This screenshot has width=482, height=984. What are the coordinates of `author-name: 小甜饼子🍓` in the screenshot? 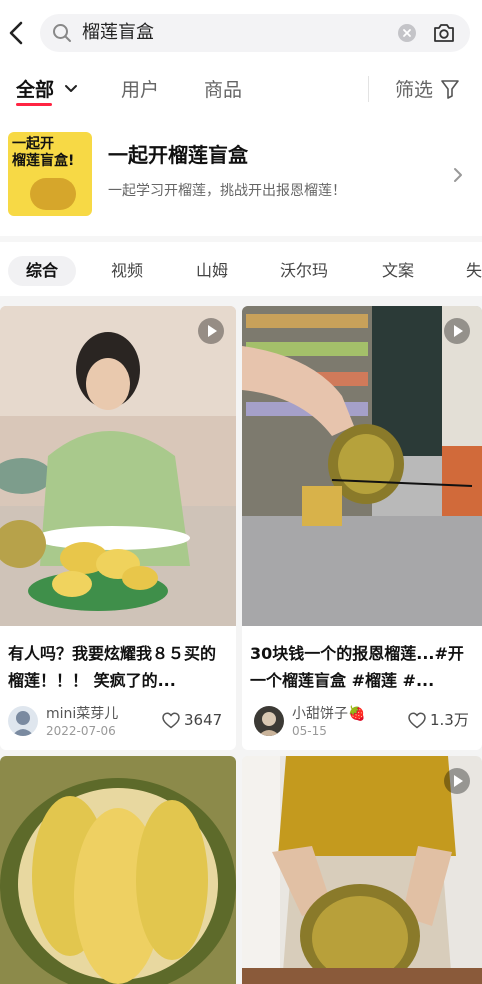 It's located at (328, 714).